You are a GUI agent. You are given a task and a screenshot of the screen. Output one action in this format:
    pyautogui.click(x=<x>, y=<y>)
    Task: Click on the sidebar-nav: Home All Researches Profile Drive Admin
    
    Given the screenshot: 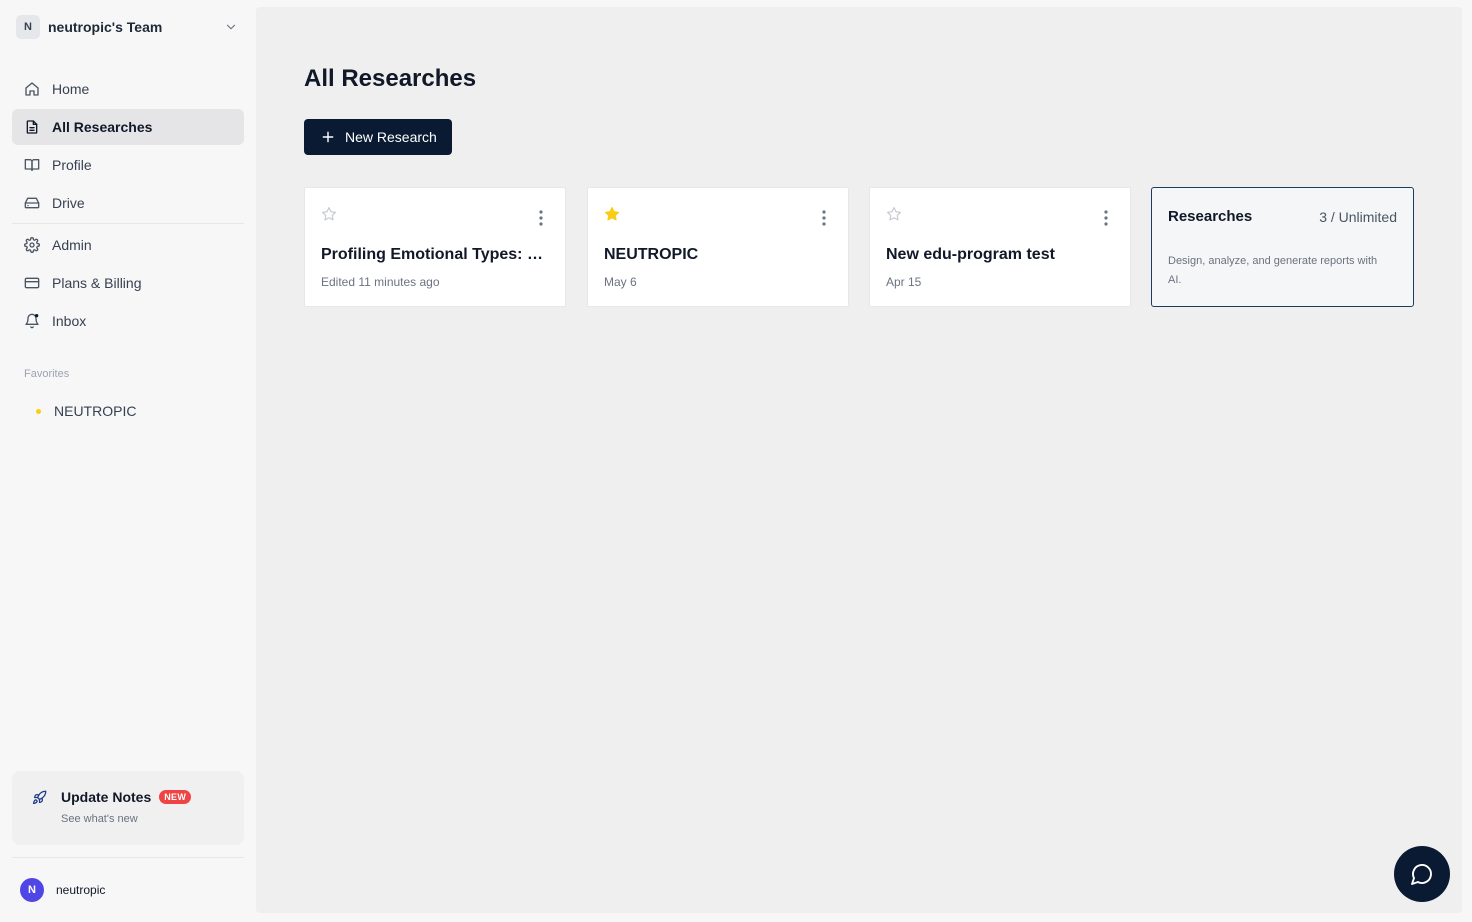 What is the action you would take?
    pyautogui.click(x=128, y=206)
    